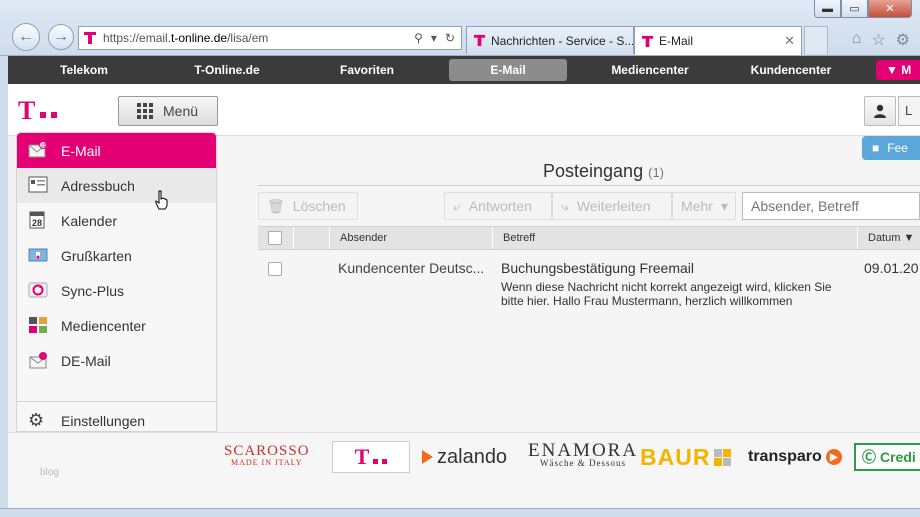 The image size is (920, 517). I want to click on forward-arrow-icon: ⤷, so click(565, 205).